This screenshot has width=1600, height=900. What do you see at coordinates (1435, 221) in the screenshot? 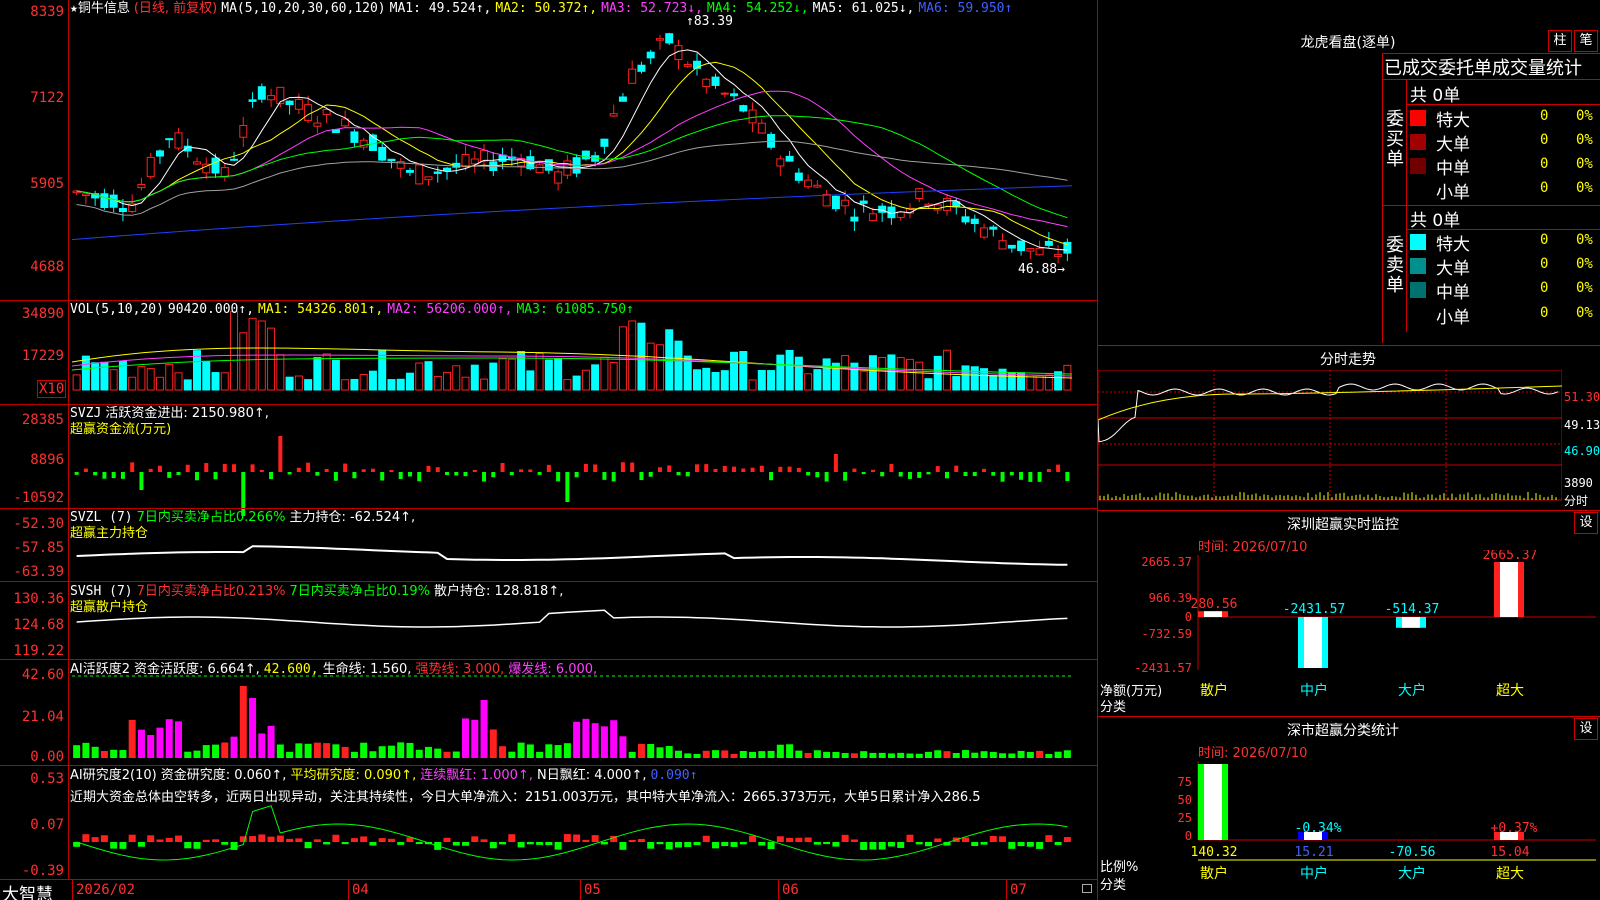
I see `sell-total: 共 0单` at bounding box center [1435, 221].